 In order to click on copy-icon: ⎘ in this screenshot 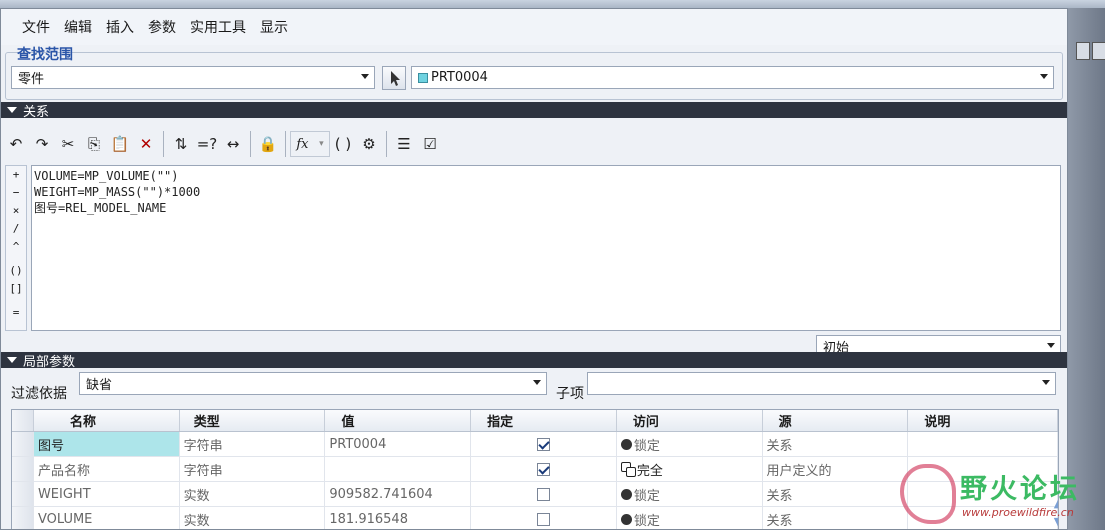, I will do `click(94, 144)`.